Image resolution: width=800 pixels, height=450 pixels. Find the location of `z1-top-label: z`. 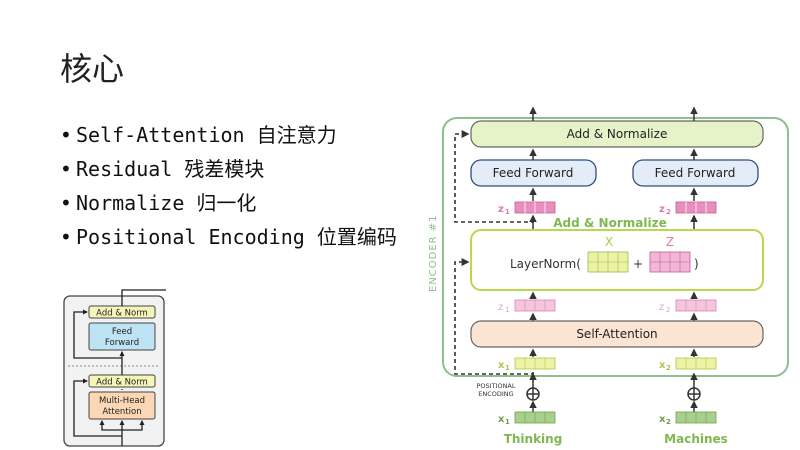

z1-top-label: z is located at coordinates (501, 209).